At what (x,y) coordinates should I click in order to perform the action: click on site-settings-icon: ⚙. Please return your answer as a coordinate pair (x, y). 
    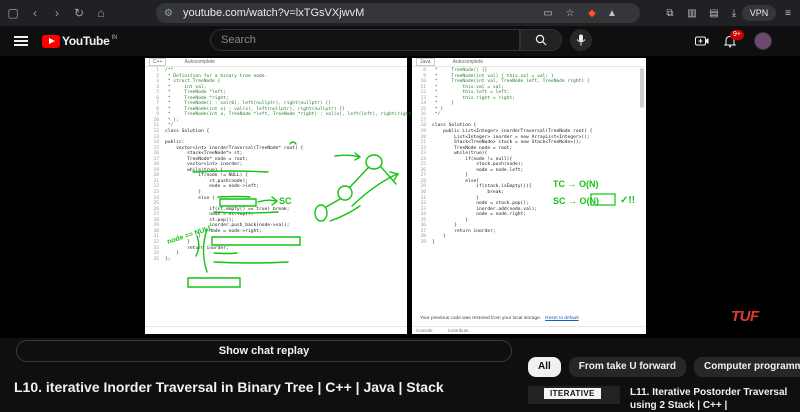
    Looking at the image, I should click on (168, 13).